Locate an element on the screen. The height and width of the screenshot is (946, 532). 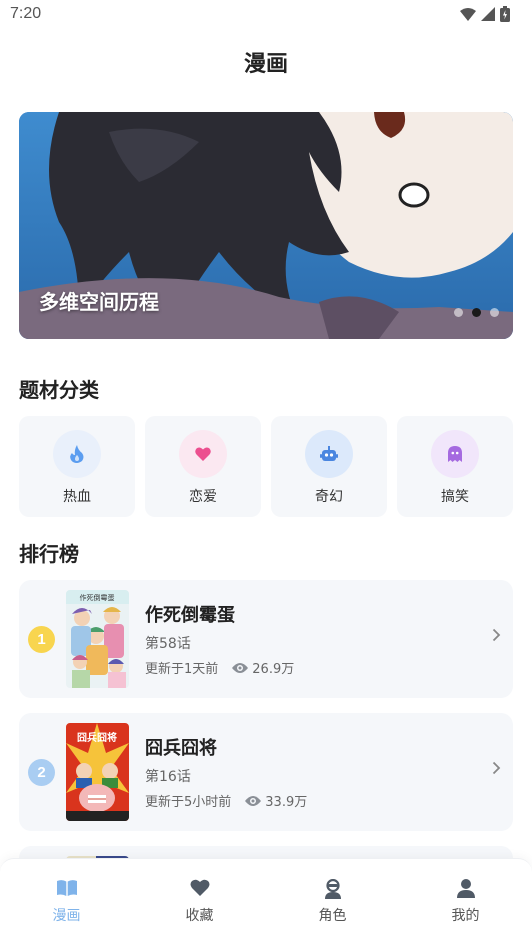
comic-views-count: 33.9万 is located at coordinates (286, 802).